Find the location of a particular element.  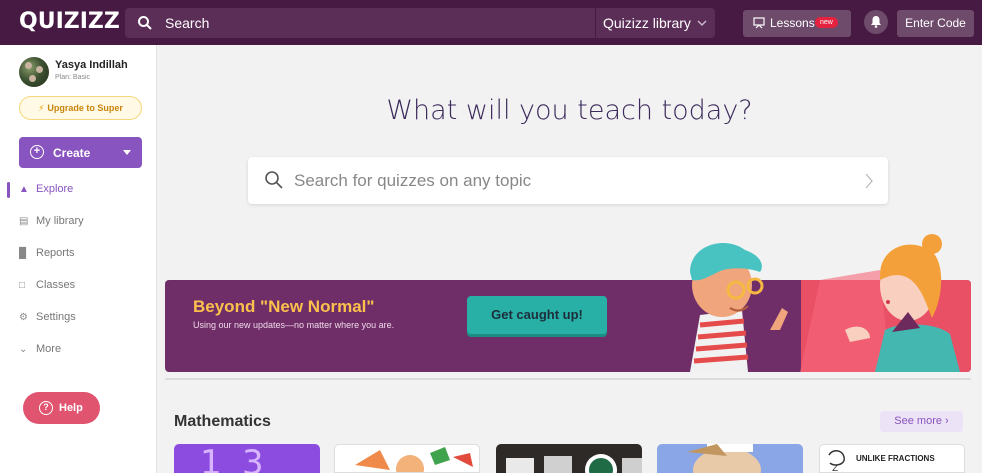

chevron-right-icon is located at coordinates (869, 181).